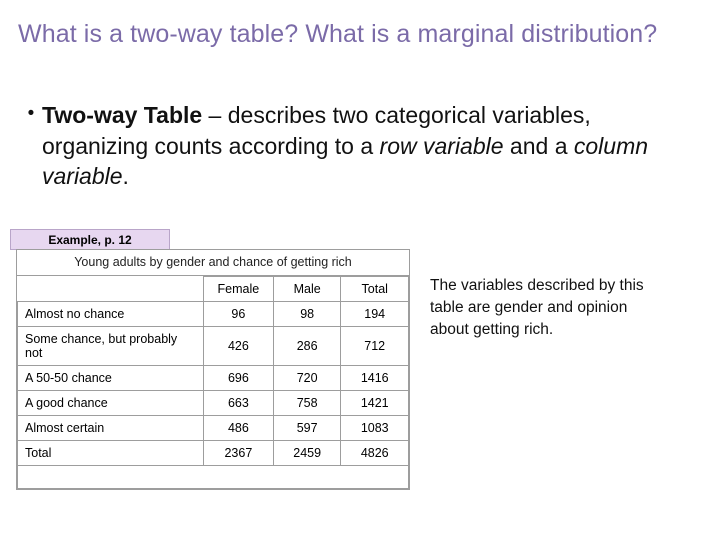 The width and height of the screenshot is (720, 540). Describe the element at coordinates (374, 289) in the screenshot. I see `column-header-total: Total` at that location.